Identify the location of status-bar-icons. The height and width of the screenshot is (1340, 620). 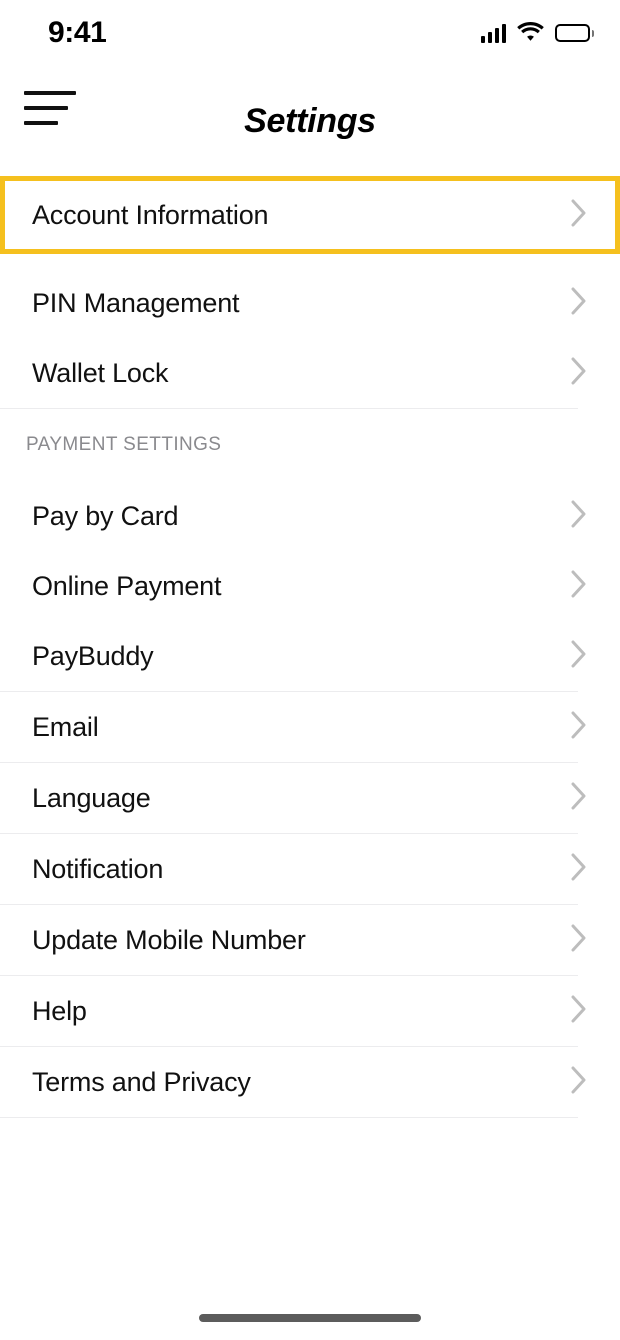
(537, 33).